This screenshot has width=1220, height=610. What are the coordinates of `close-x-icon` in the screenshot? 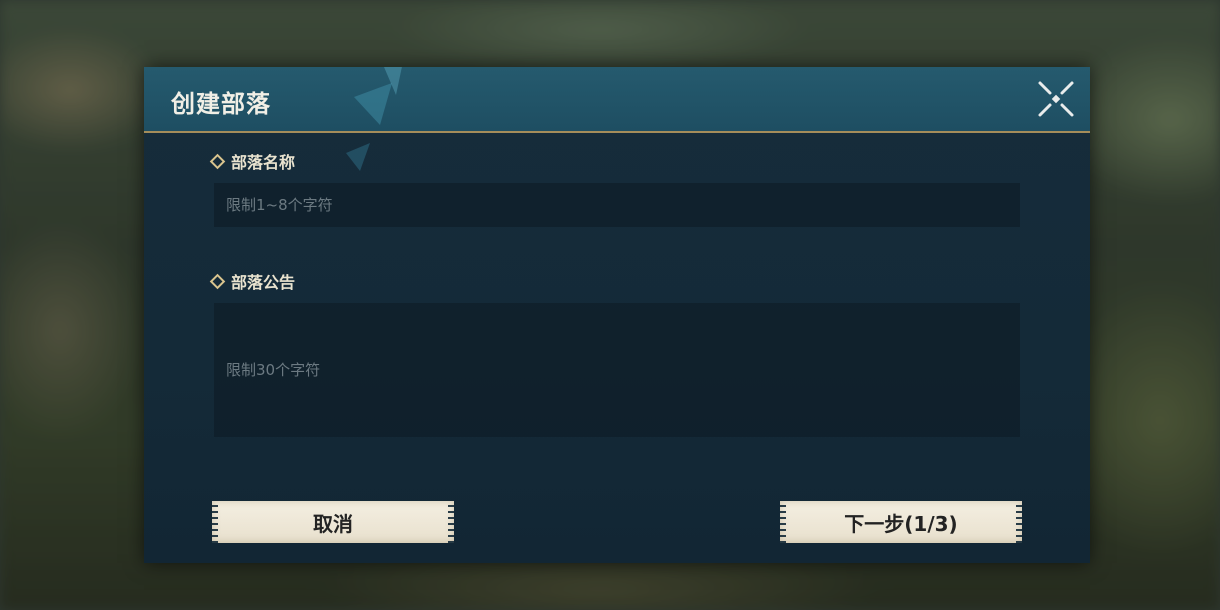 It's located at (1056, 99).